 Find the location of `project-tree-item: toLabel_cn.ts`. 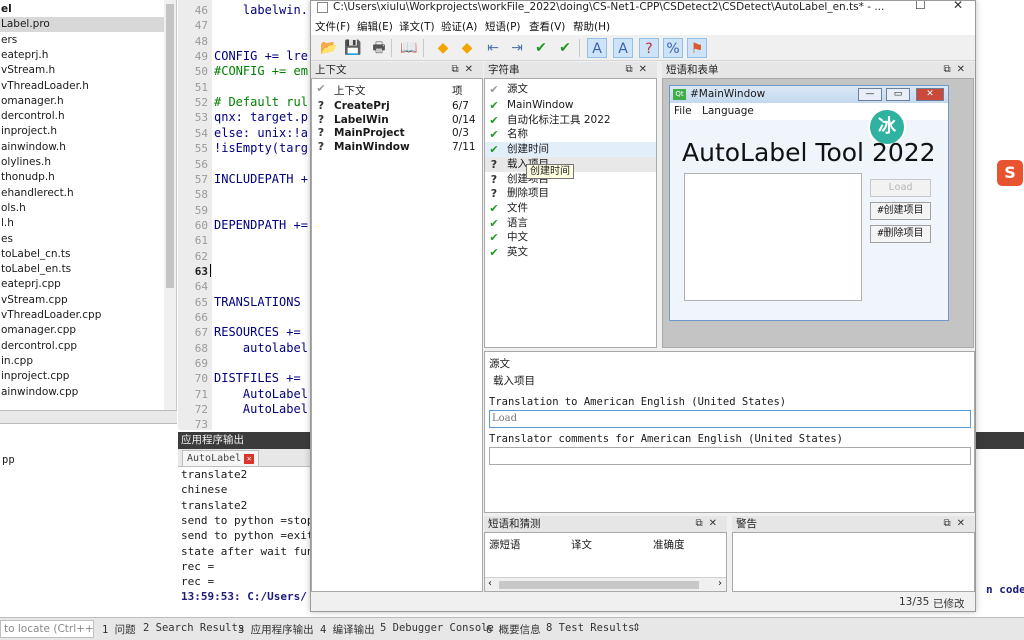

project-tree-item: toLabel_cn.ts is located at coordinates (88, 254).